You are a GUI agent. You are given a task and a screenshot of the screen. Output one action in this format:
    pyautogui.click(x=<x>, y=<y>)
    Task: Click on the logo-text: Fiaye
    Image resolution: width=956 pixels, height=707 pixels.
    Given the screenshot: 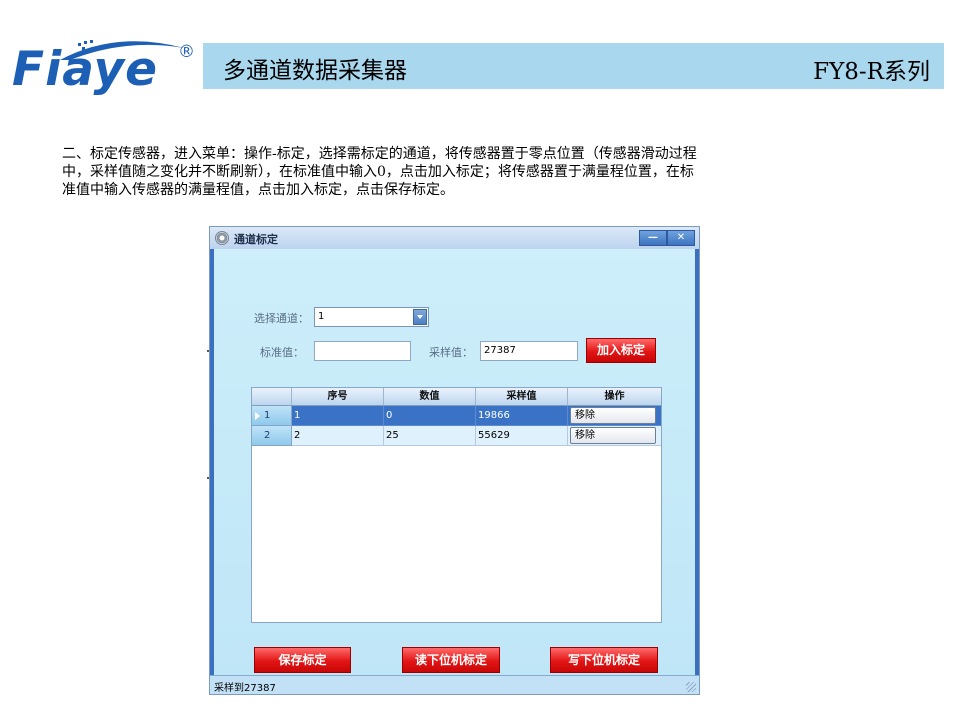 What is the action you would take?
    pyautogui.click(x=85, y=69)
    